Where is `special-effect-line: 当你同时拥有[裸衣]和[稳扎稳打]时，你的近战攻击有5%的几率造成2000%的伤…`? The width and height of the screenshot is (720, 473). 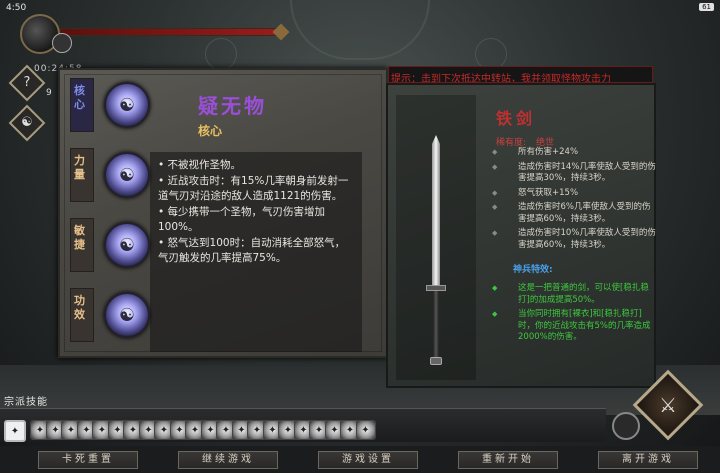
special-effect-line: 当你同时拥有[裸衣]和[稳扎稳打]时，你的近战攻击有5%的几率造成2000%的伤… is located at coordinates (572, 326).